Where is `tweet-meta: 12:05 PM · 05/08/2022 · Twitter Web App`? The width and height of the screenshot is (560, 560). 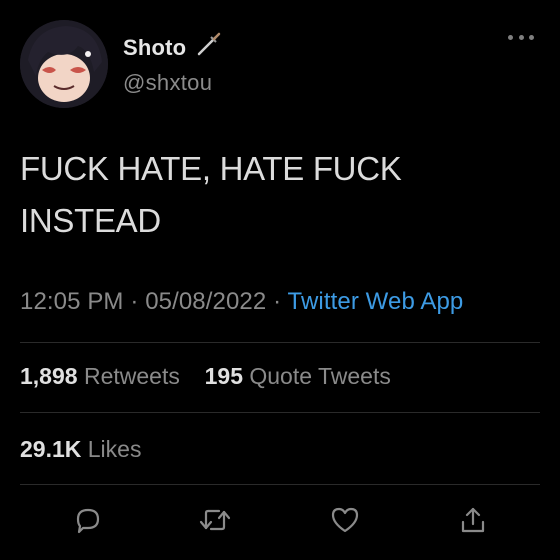 tweet-meta: 12:05 PM · 05/08/2022 · Twitter Web App is located at coordinates (241, 302).